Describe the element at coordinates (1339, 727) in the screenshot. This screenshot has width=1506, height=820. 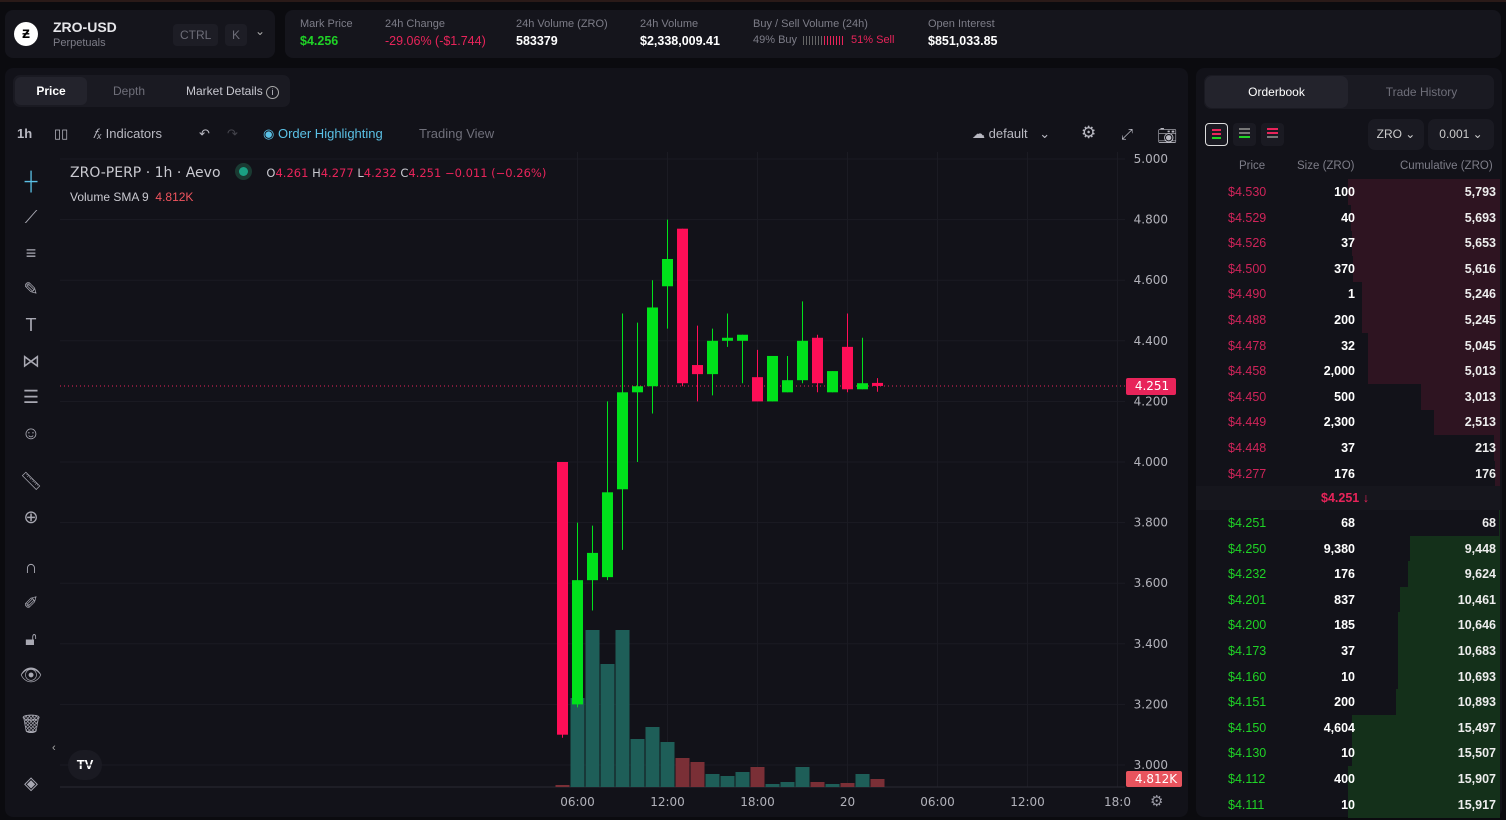
I see `order-size: 4,604` at that location.